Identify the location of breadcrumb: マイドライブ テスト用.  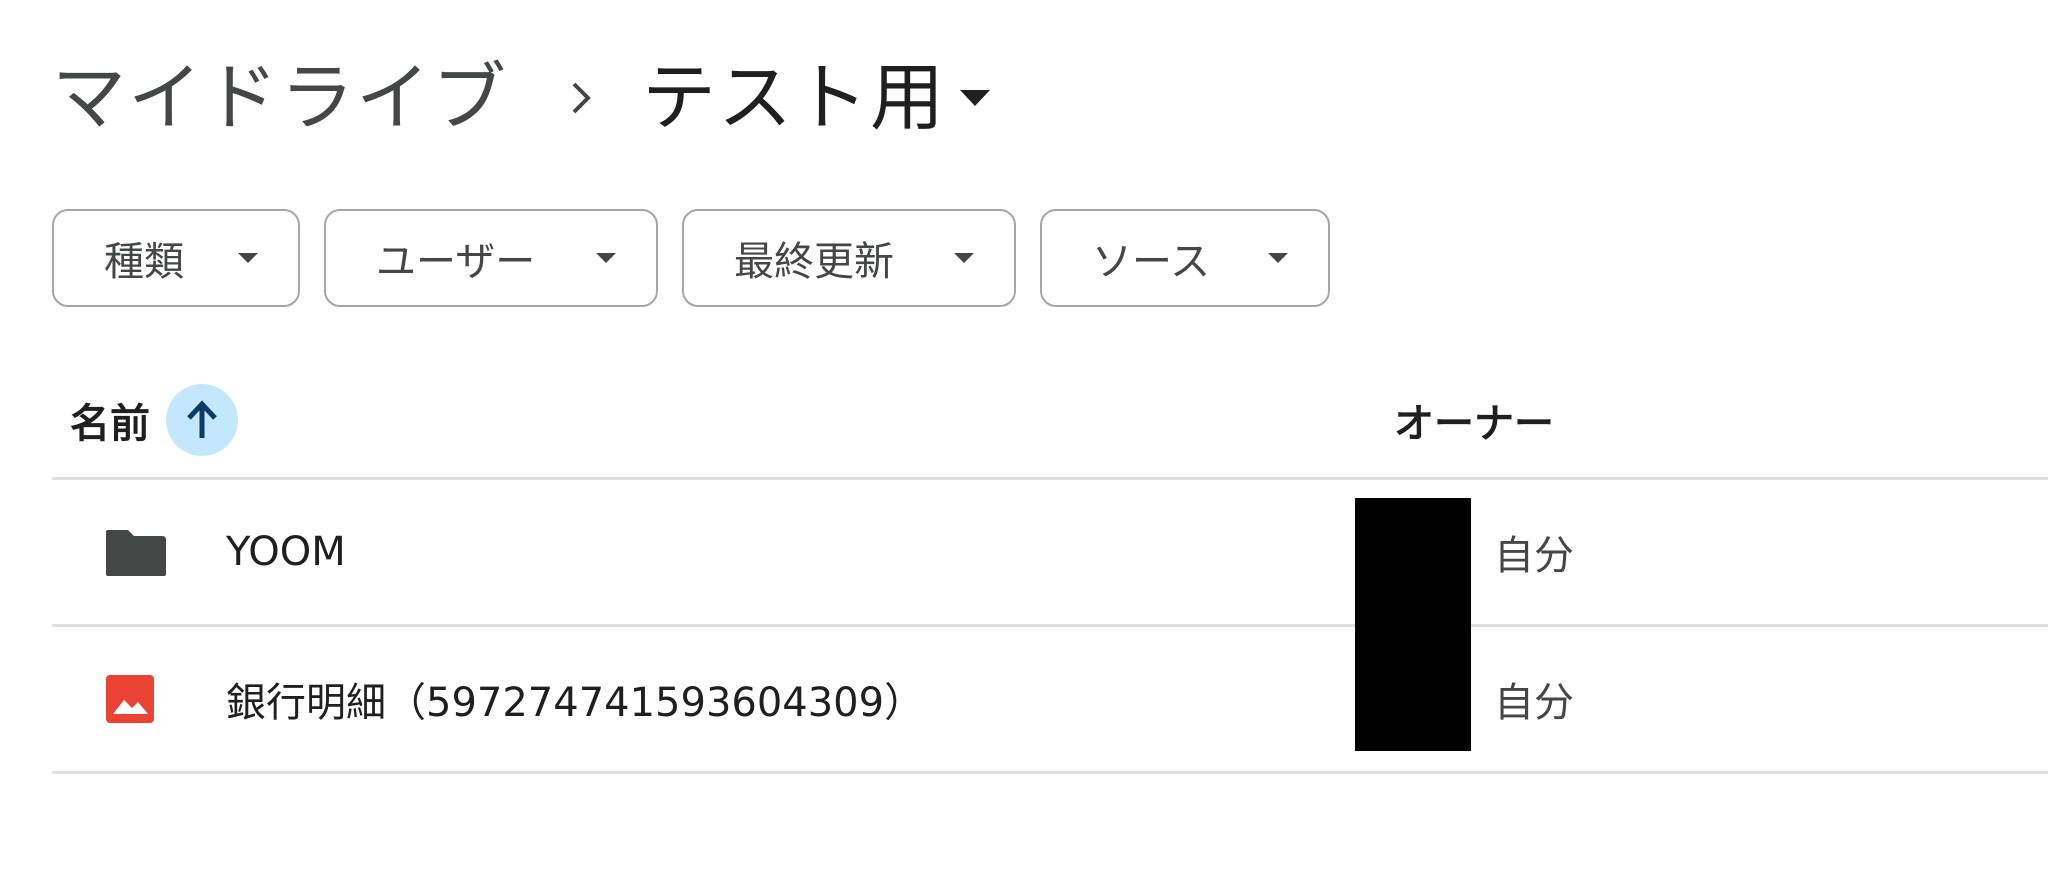
(521, 98).